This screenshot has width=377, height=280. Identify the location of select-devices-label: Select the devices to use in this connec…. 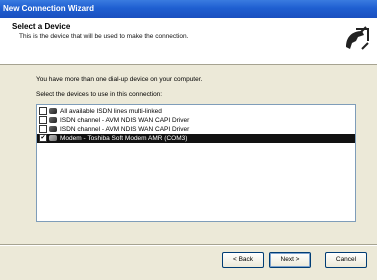
(99, 94).